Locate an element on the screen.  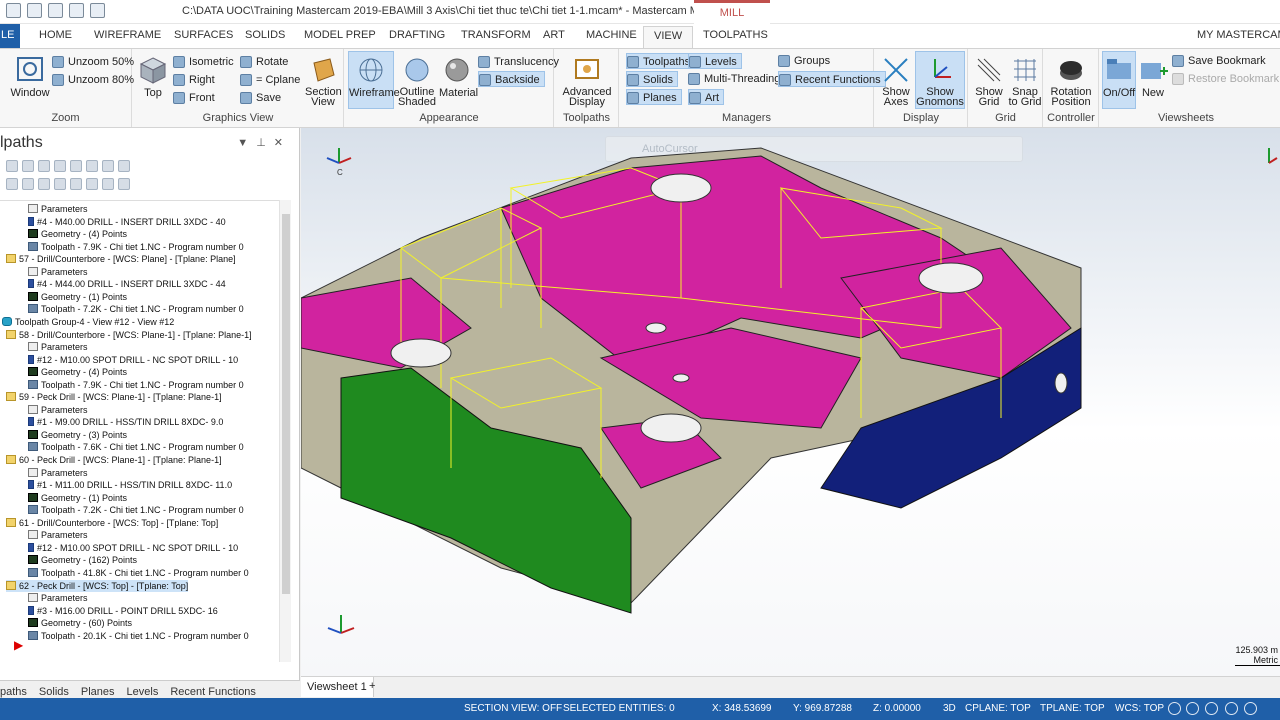
redo-icon is located at coordinates (97, 10).